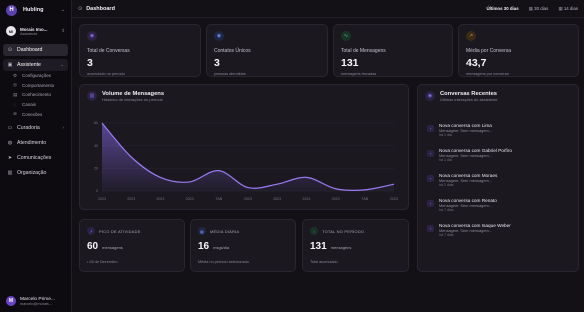 This screenshot has width=584, height=312. Describe the element at coordinates (32, 114) in the screenshot. I see `sidebar-subitem-label: Conexões` at that location.